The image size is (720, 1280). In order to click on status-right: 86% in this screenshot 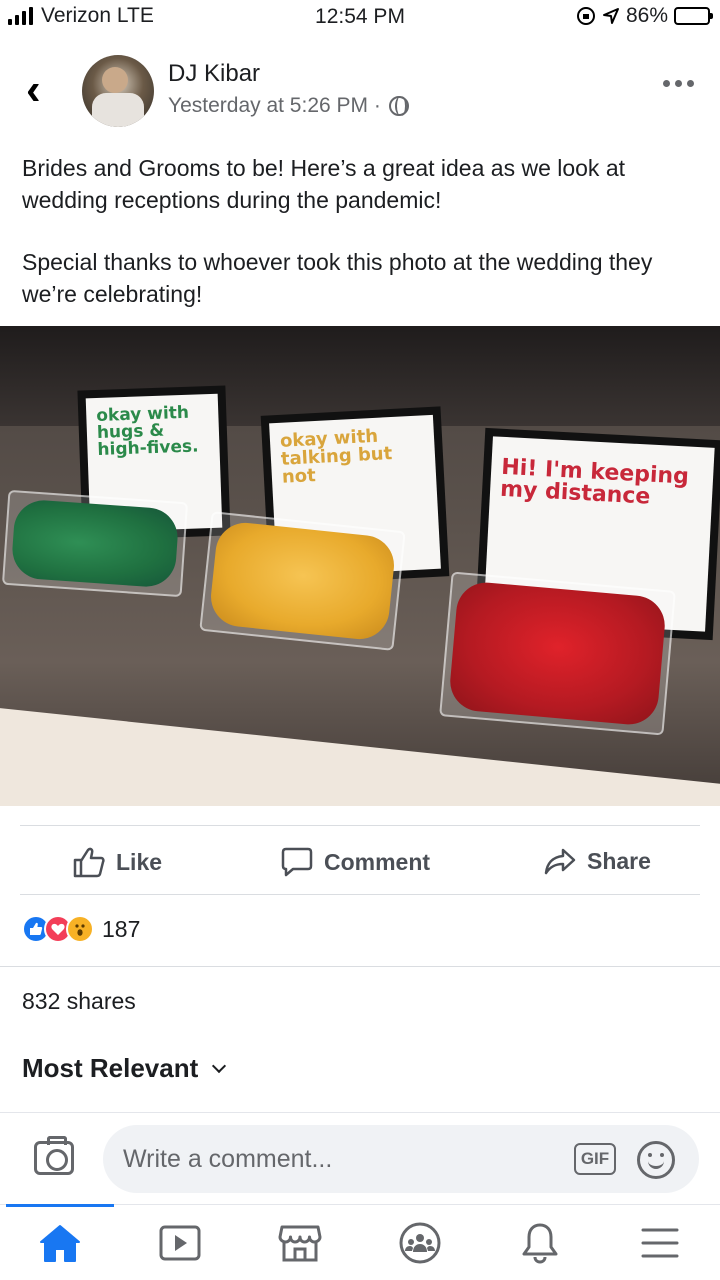, I will do `click(644, 16)`.